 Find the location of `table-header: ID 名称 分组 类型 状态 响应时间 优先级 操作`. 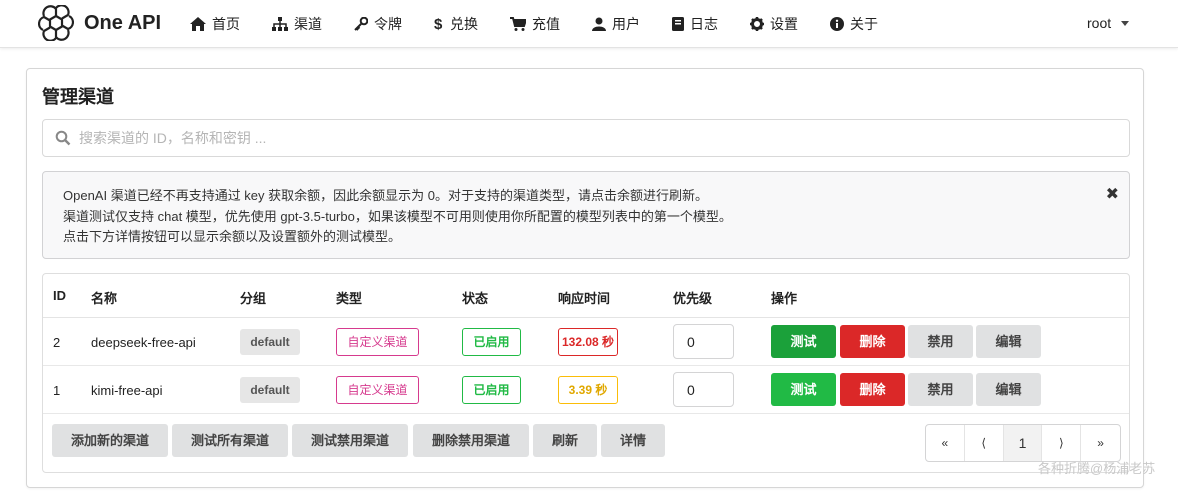

table-header: ID 名称 分组 类型 状态 响应时间 优先级 操作 is located at coordinates (586, 296).